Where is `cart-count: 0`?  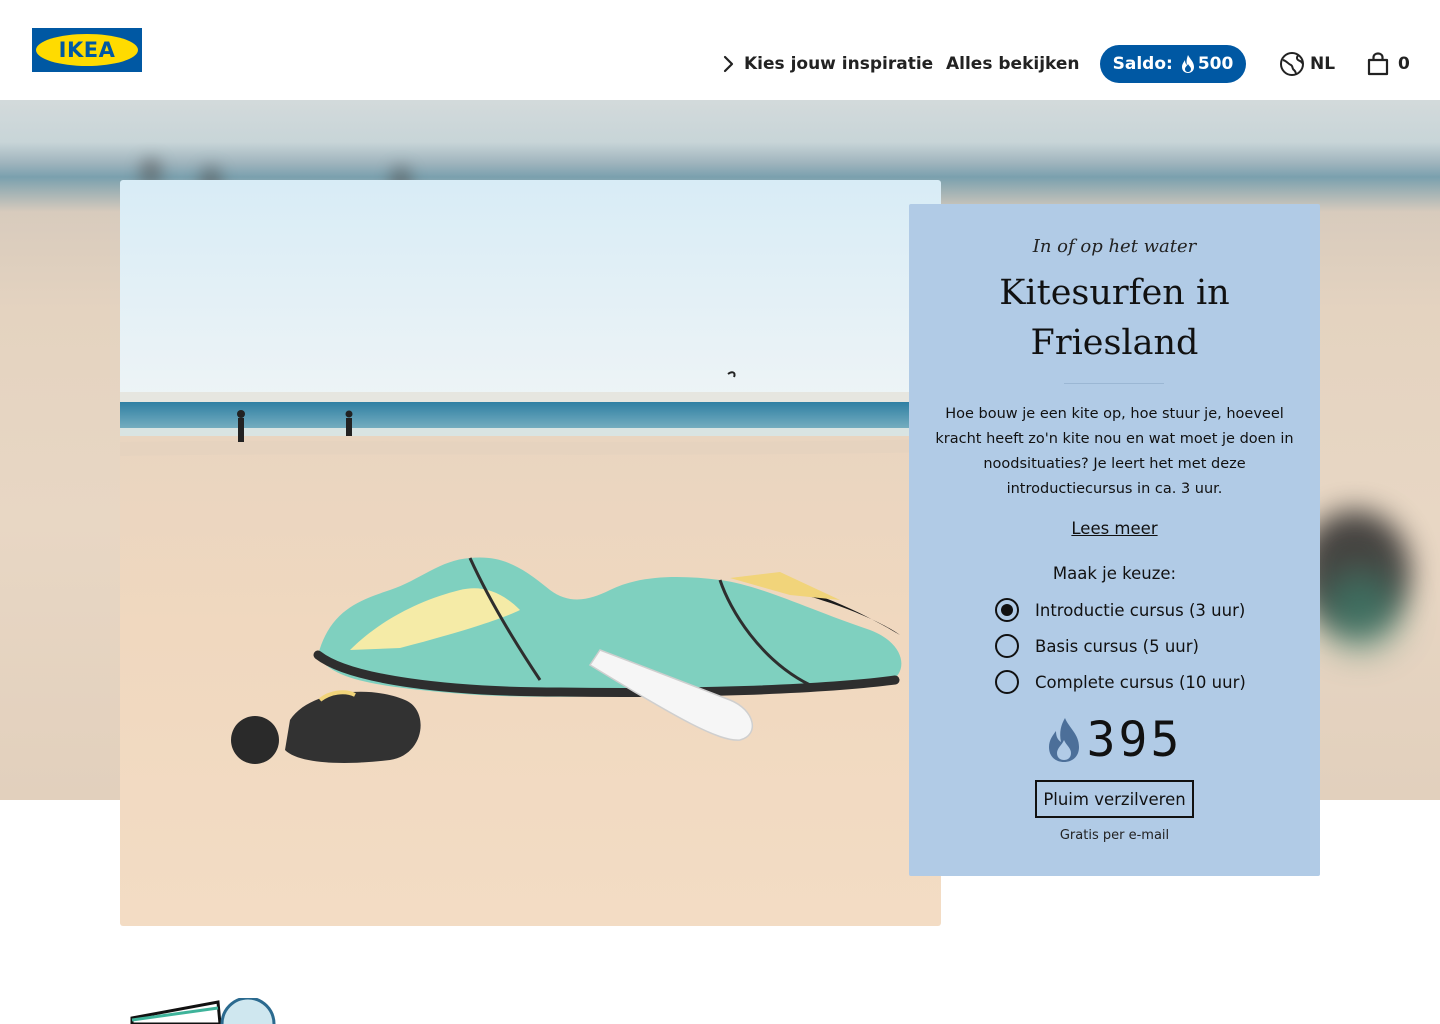
cart-count: 0 is located at coordinates (1404, 64).